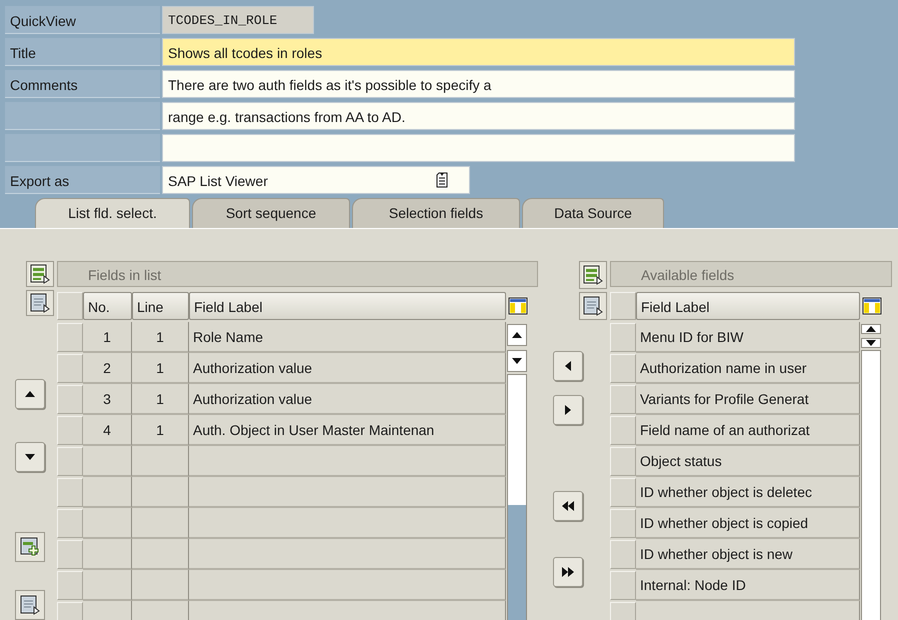 The image size is (898, 620). Describe the element at coordinates (748, 492) in the screenshot. I see `table-cell: ID whether object is deletec` at that location.